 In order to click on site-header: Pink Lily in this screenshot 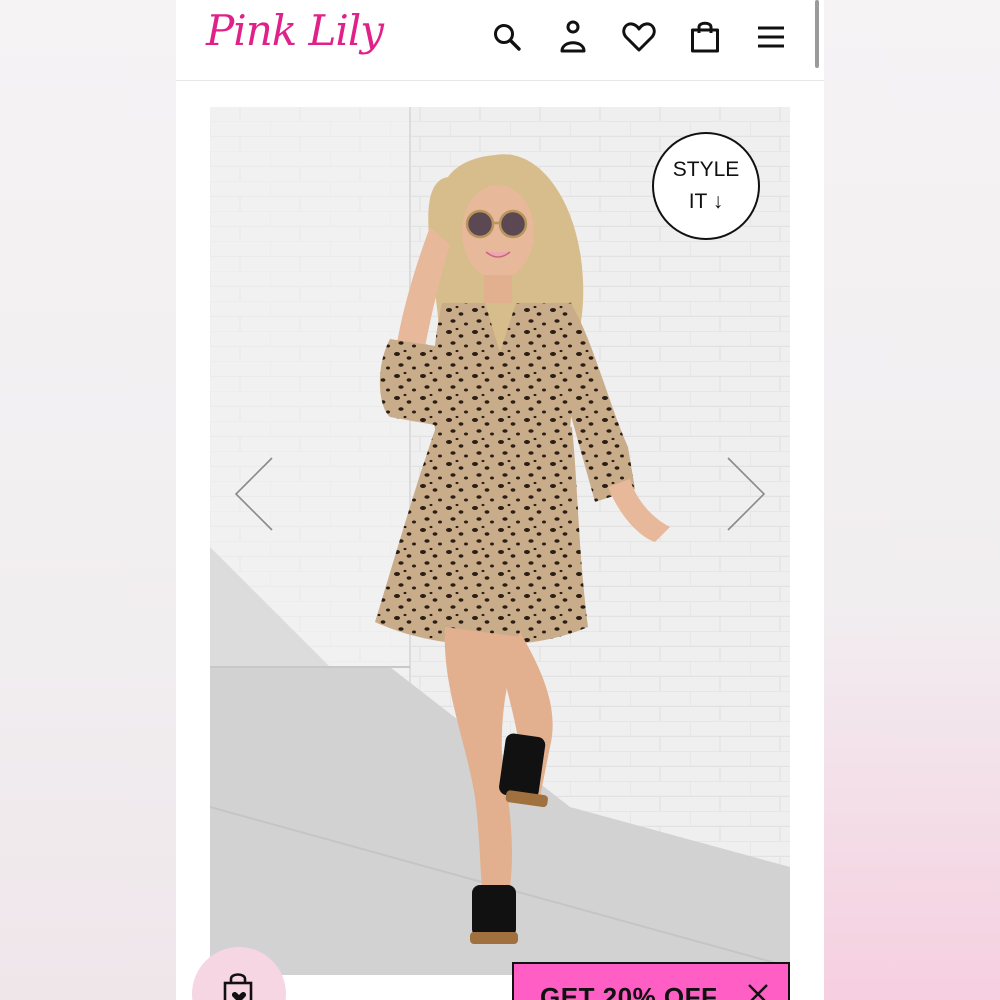, I will do `click(500, 40)`.